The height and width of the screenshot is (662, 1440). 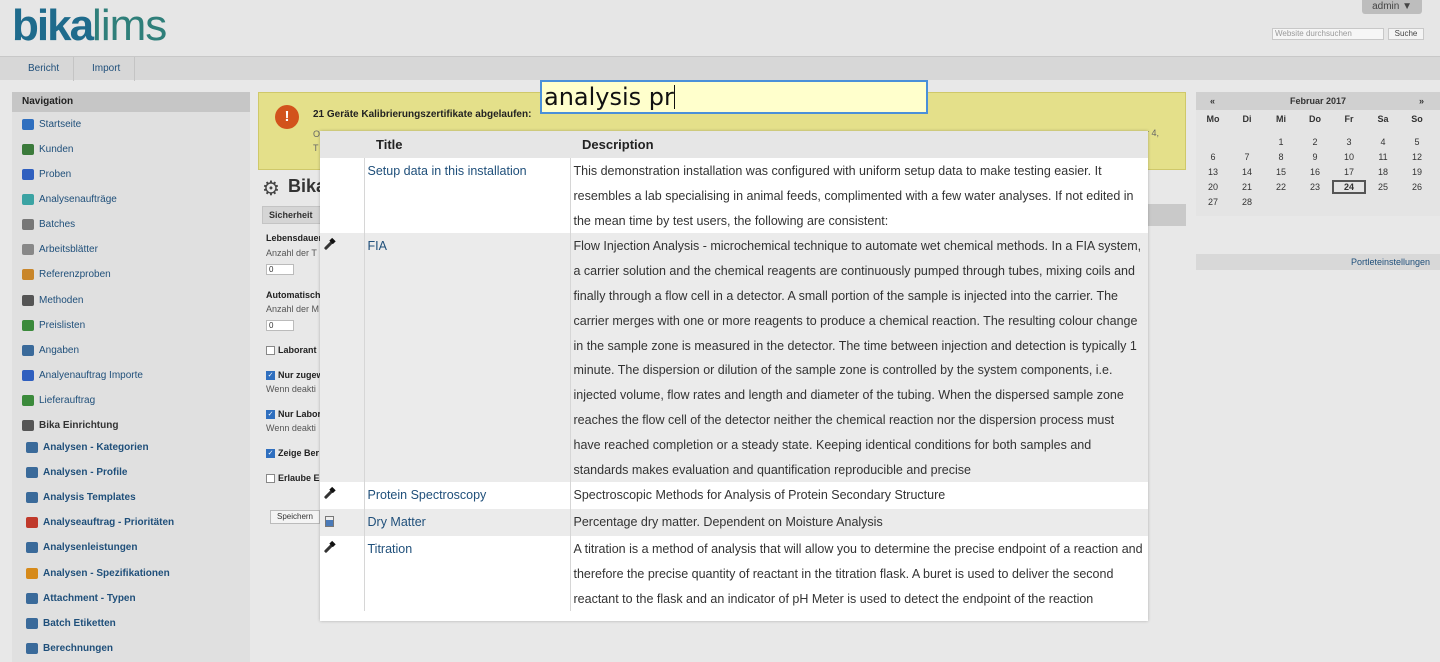 I want to click on clients-icon, so click(x=28, y=149).